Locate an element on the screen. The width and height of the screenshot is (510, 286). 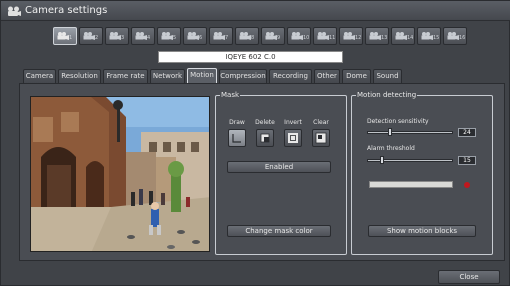
camera-number: 1 is located at coordinates (71, 38).